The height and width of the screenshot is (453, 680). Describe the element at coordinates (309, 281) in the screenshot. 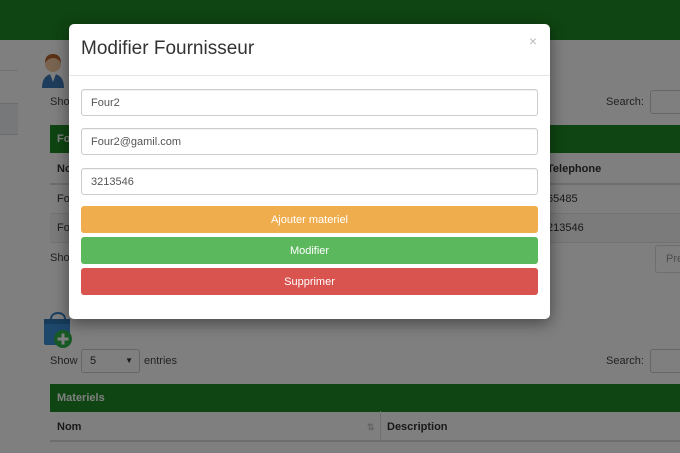

I see `delete-button: Supprimer` at that location.